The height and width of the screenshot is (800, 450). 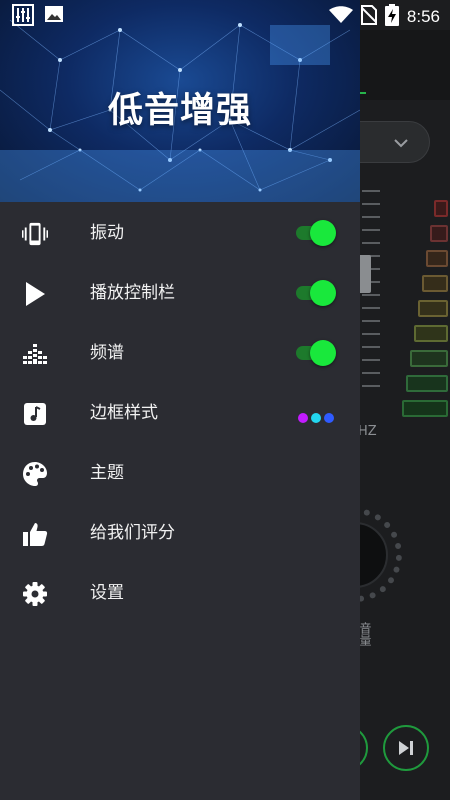 What do you see at coordinates (35, 294) in the screenshot?
I see `play-icon` at bounding box center [35, 294].